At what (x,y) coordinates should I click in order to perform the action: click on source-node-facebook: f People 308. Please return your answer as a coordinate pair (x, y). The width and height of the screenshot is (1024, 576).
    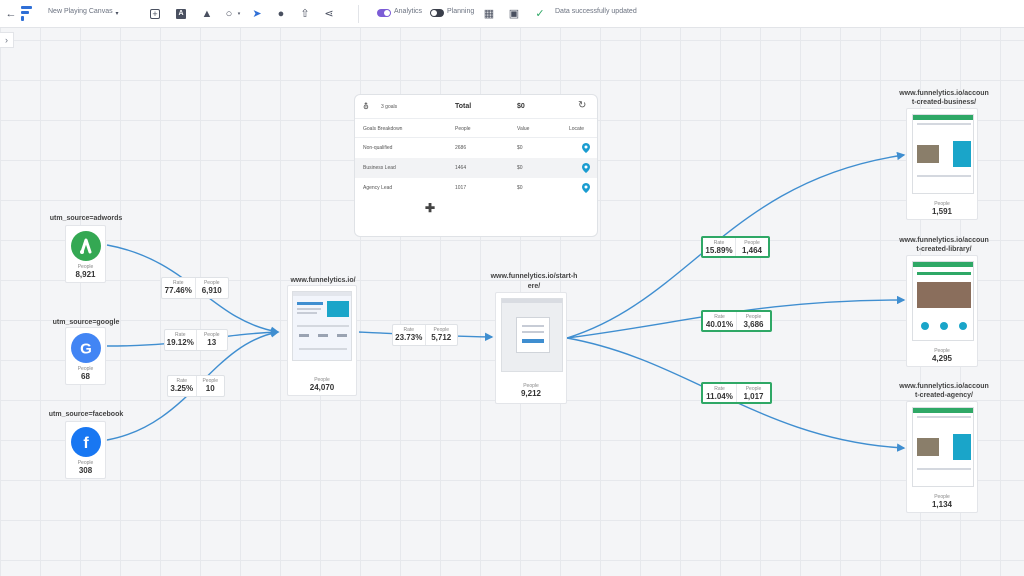
    Looking at the image, I should click on (85, 450).